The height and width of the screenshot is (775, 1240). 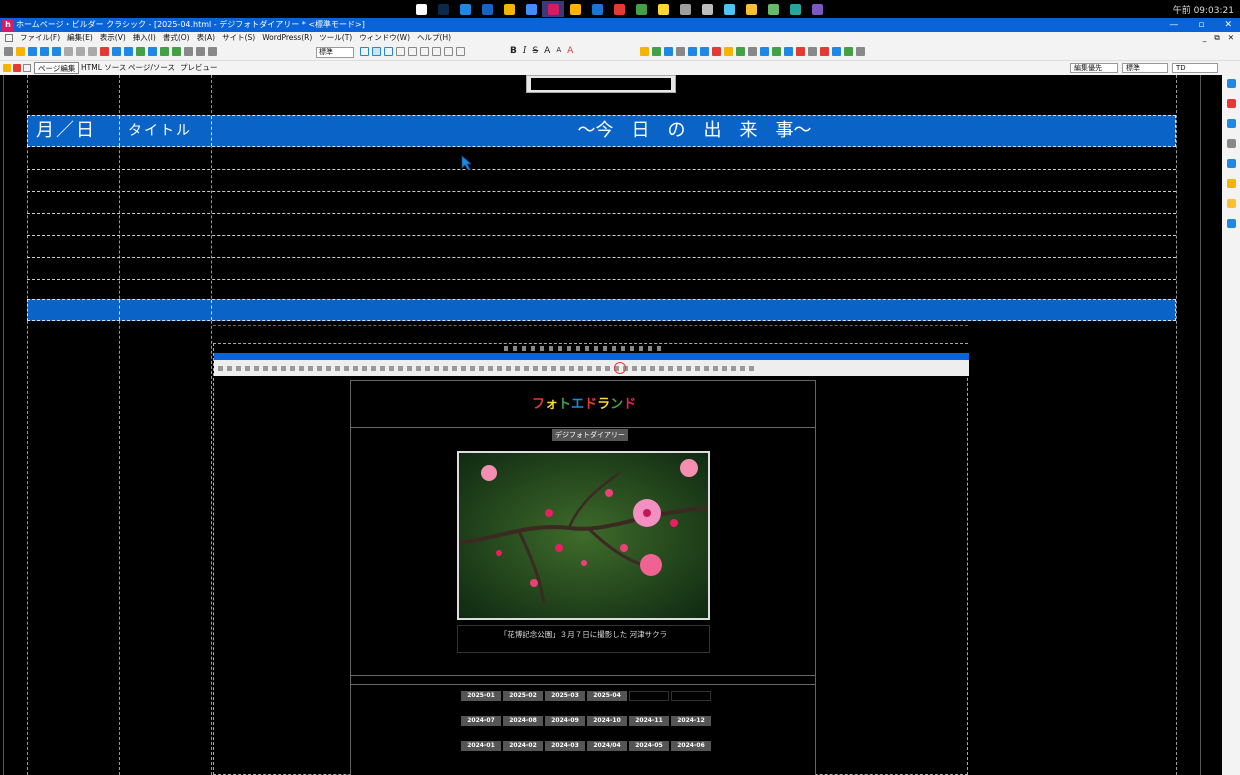 What do you see at coordinates (151, 68) in the screenshot?
I see `tab-page-source: ページ/ソース` at bounding box center [151, 68].